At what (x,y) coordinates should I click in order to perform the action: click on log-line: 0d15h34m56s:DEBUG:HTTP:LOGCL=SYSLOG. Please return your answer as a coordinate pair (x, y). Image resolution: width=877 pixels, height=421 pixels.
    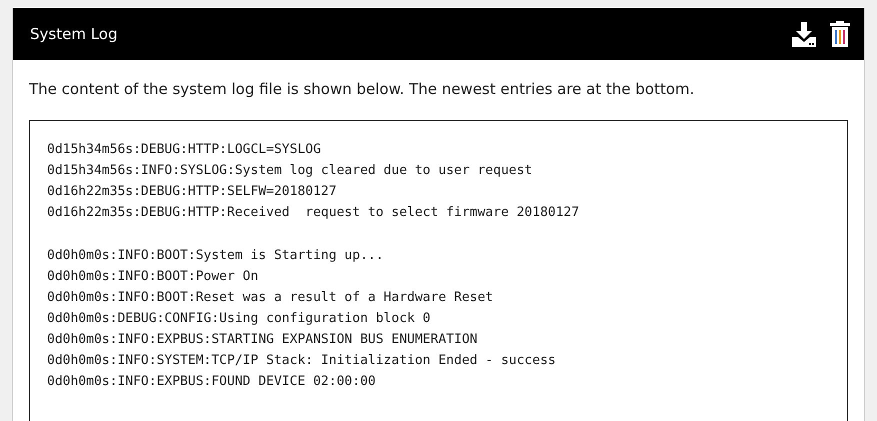
    Looking at the image, I should click on (184, 150).